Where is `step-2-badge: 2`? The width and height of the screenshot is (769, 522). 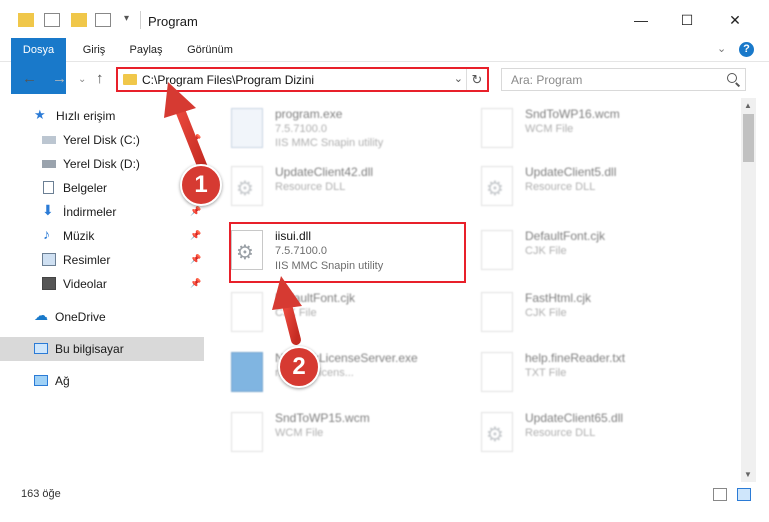 step-2-badge: 2 is located at coordinates (299, 367).